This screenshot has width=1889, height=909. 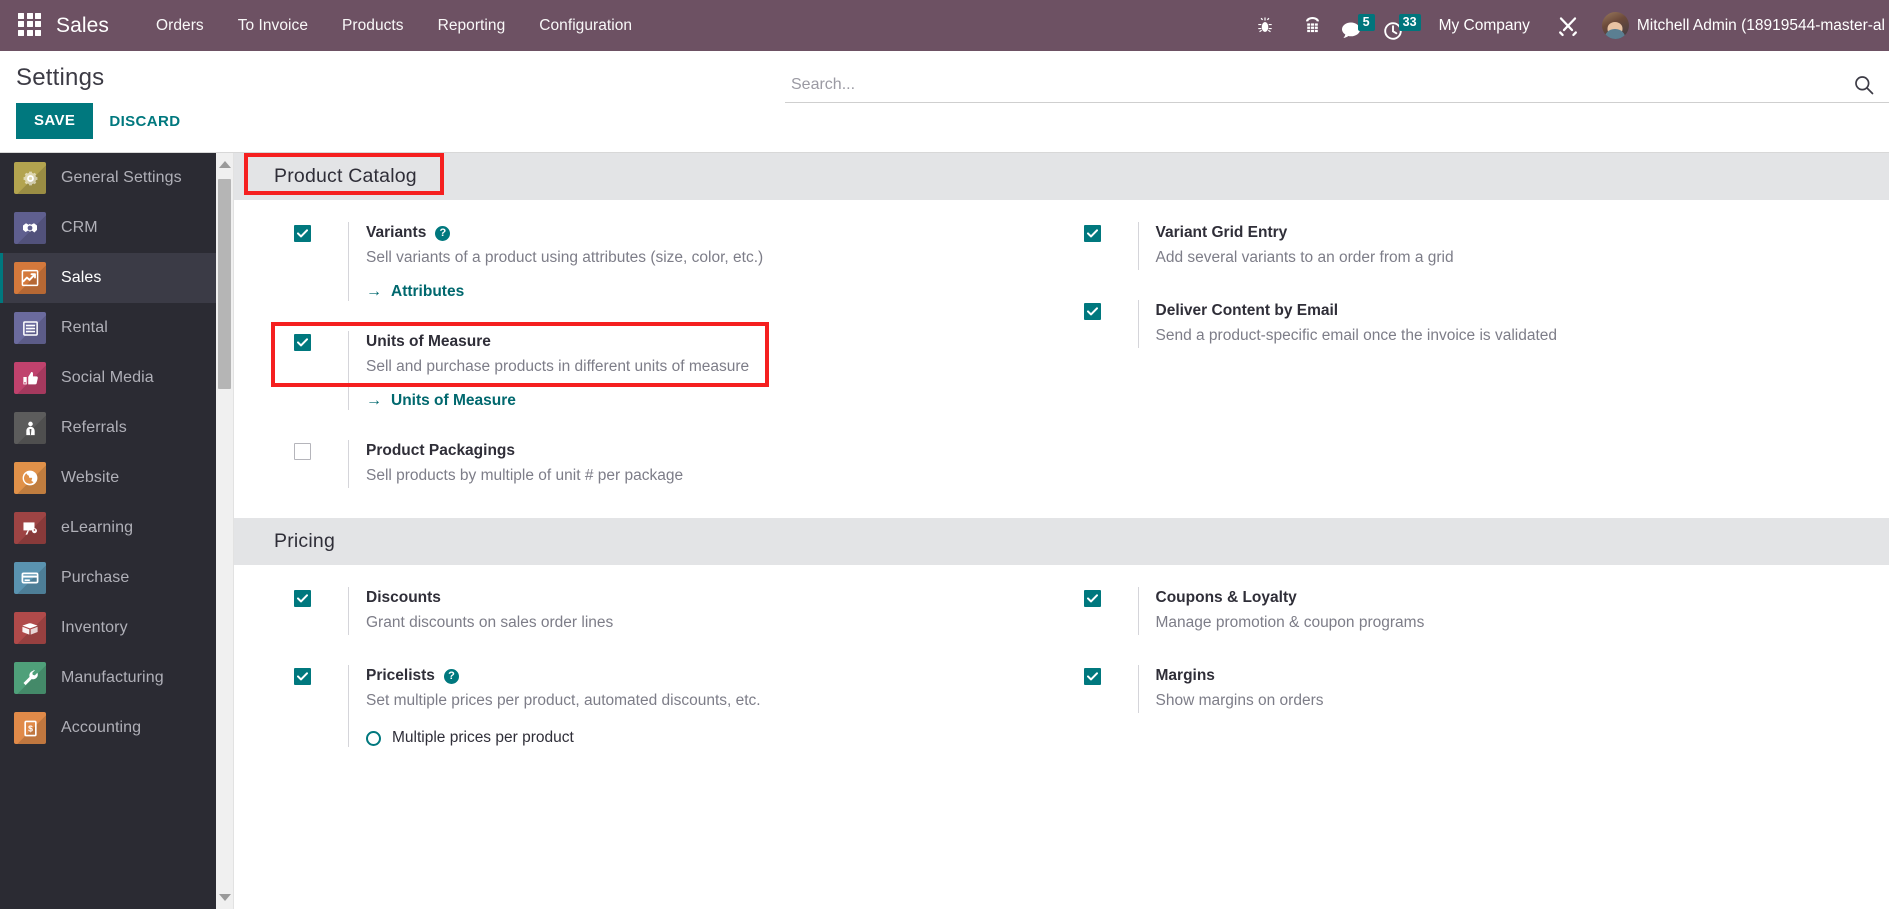 I want to click on sidebar-item-label: Purchase, so click(x=95, y=577).